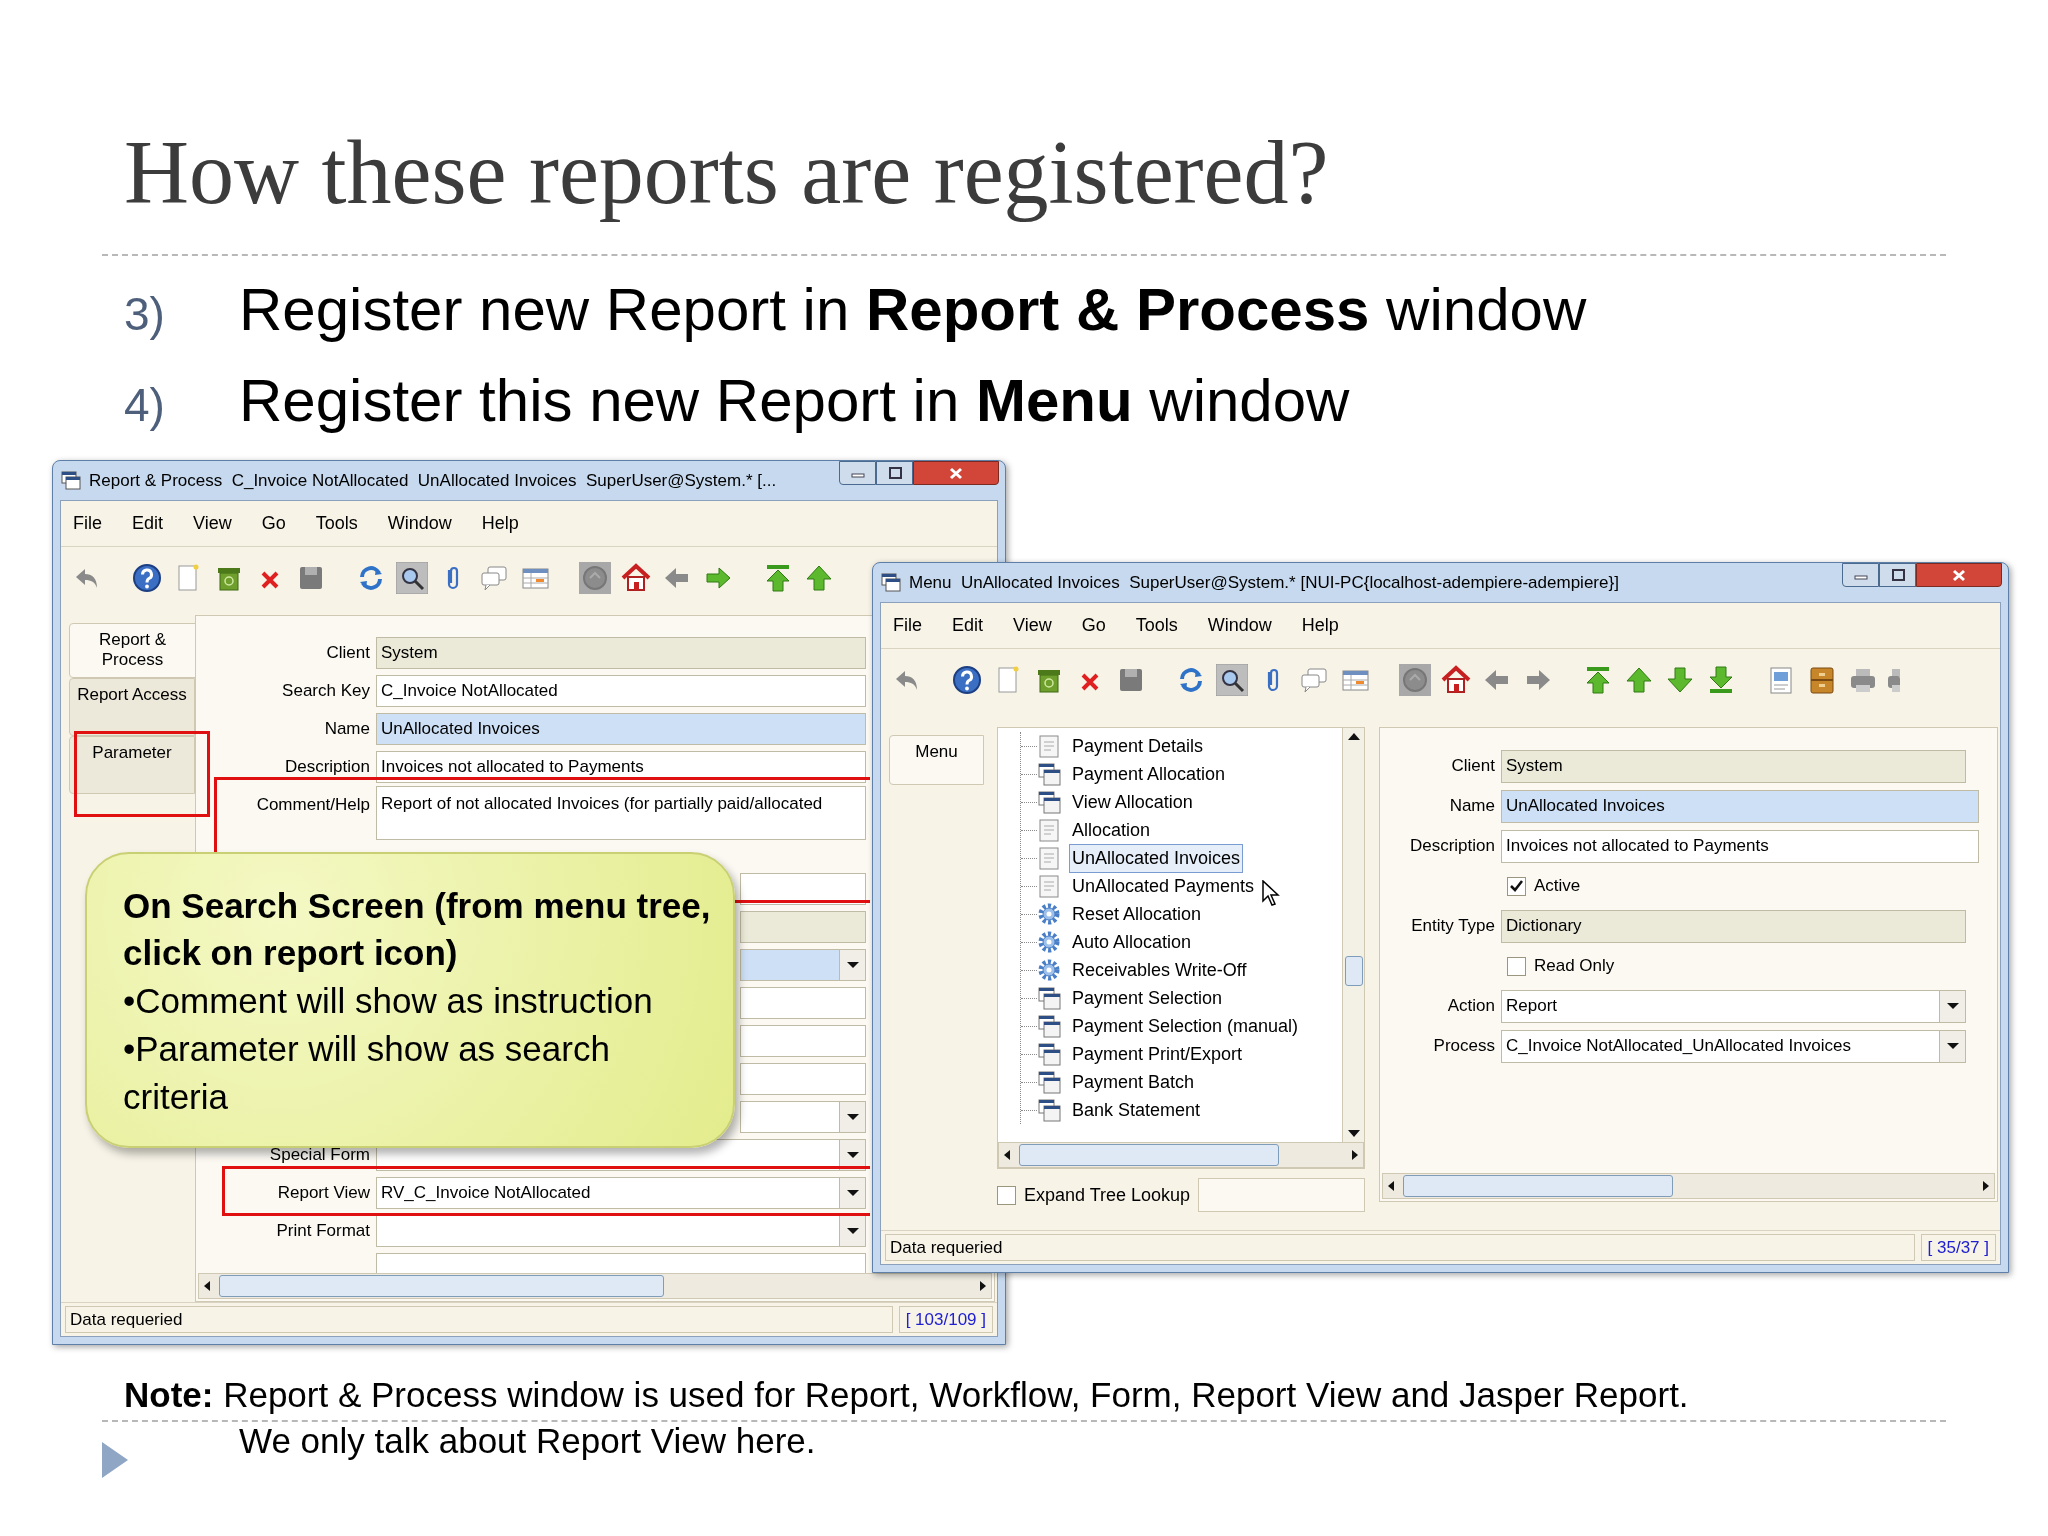 This screenshot has width=2048, height=1536. I want to click on checkmark-icon, so click(1516, 886).